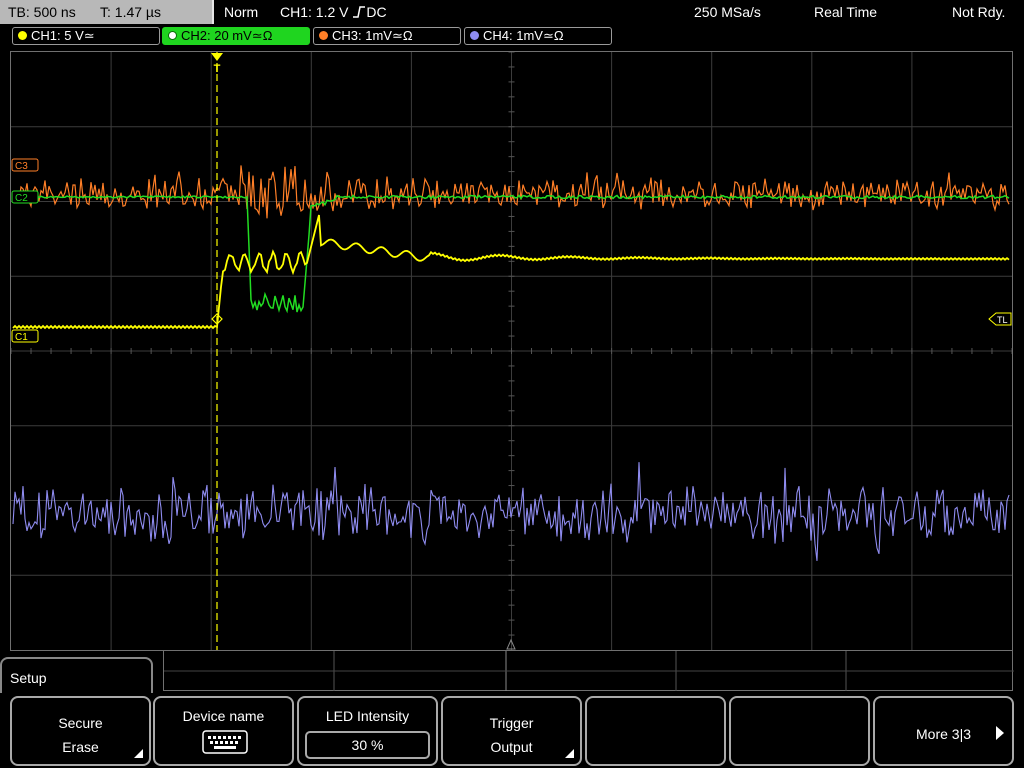 The height and width of the screenshot is (768, 1024). I want to click on acquisition-mode: Real Time, so click(846, 12).